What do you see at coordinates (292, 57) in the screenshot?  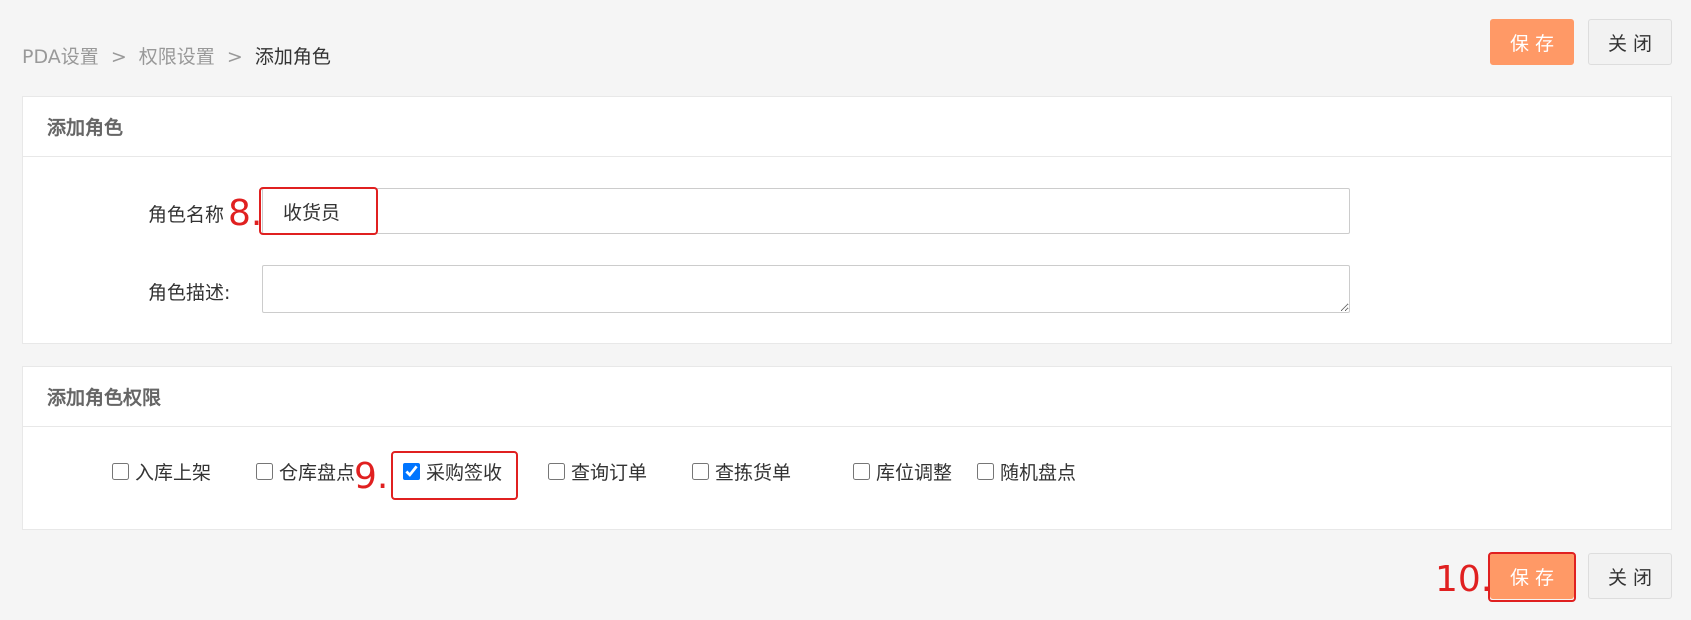 I see `breadcrumb-item-add-role: 添加角色` at bounding box center [292, 57].